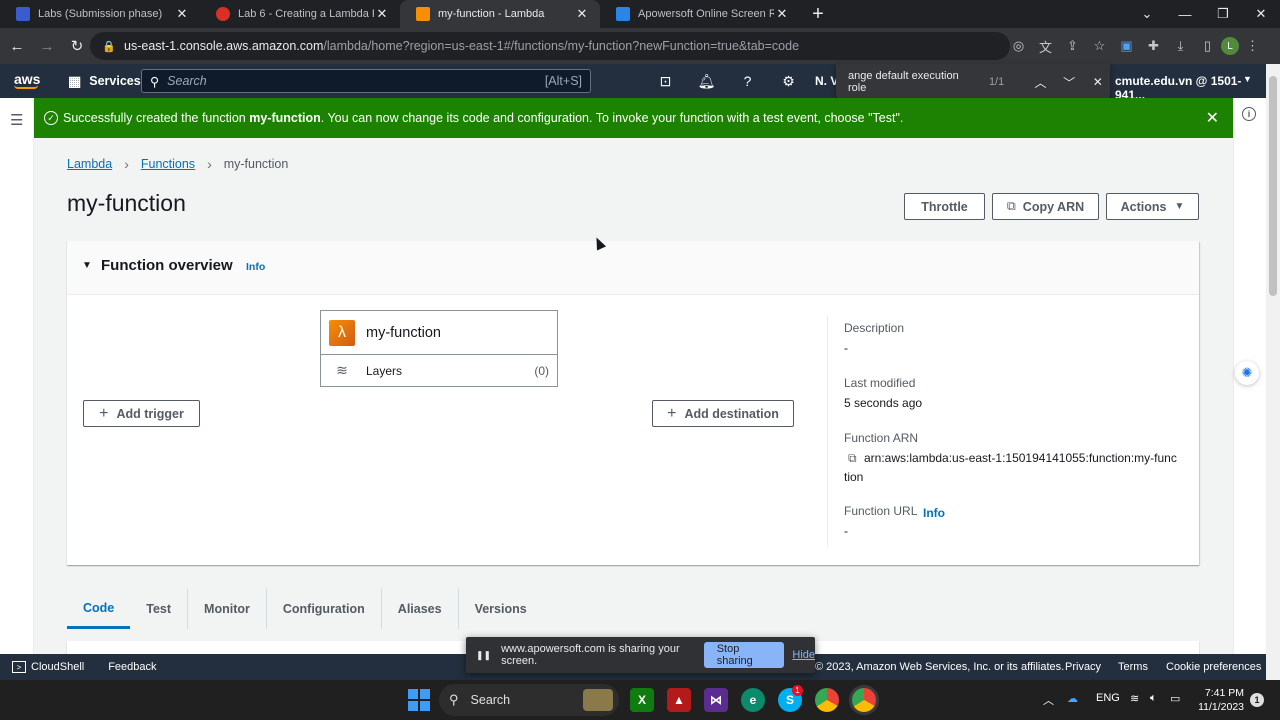 This screenshot has width=1280, height=720. What do you see at coordinates (47, 46) in the screenshot?
I see `forward-icon: →` at bounding box center [47, 46].